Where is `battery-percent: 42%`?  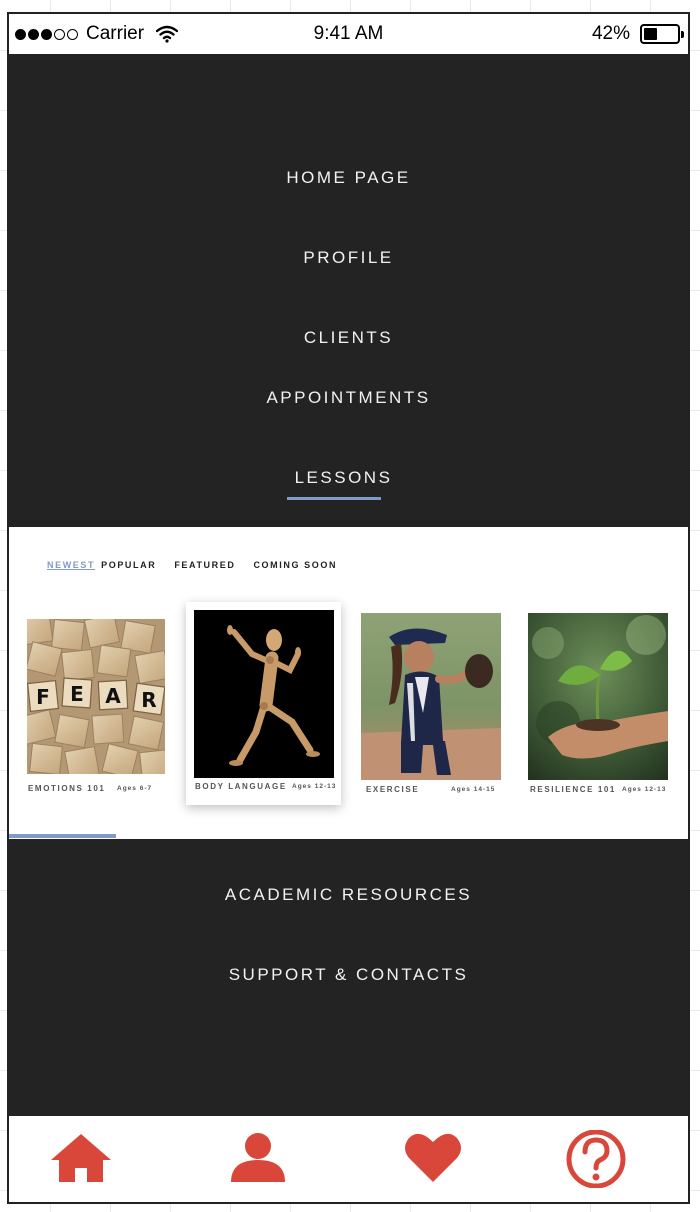
battery-percent: 42% is located at coordinates (610, 33).